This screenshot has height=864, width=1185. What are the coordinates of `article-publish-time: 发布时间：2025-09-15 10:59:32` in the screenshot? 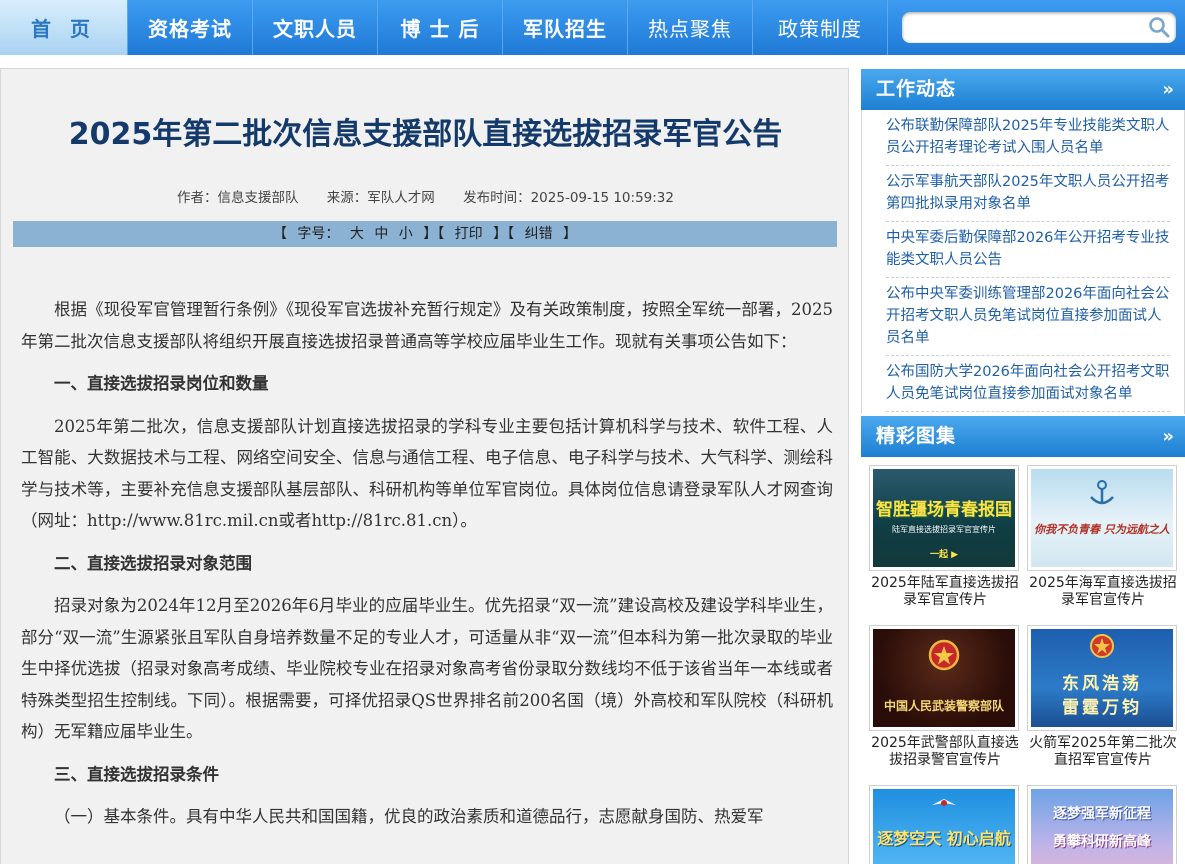 It's located at (568, 198).